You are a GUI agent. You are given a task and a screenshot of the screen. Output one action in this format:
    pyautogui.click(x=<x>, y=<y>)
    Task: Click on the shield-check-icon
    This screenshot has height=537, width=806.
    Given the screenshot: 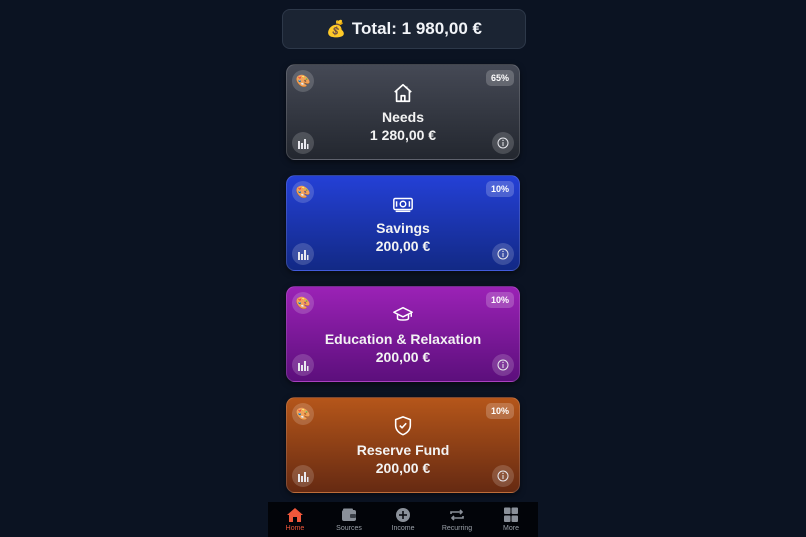 What is the action you would take?
    pyautogui.click(x=403, y=426)
    